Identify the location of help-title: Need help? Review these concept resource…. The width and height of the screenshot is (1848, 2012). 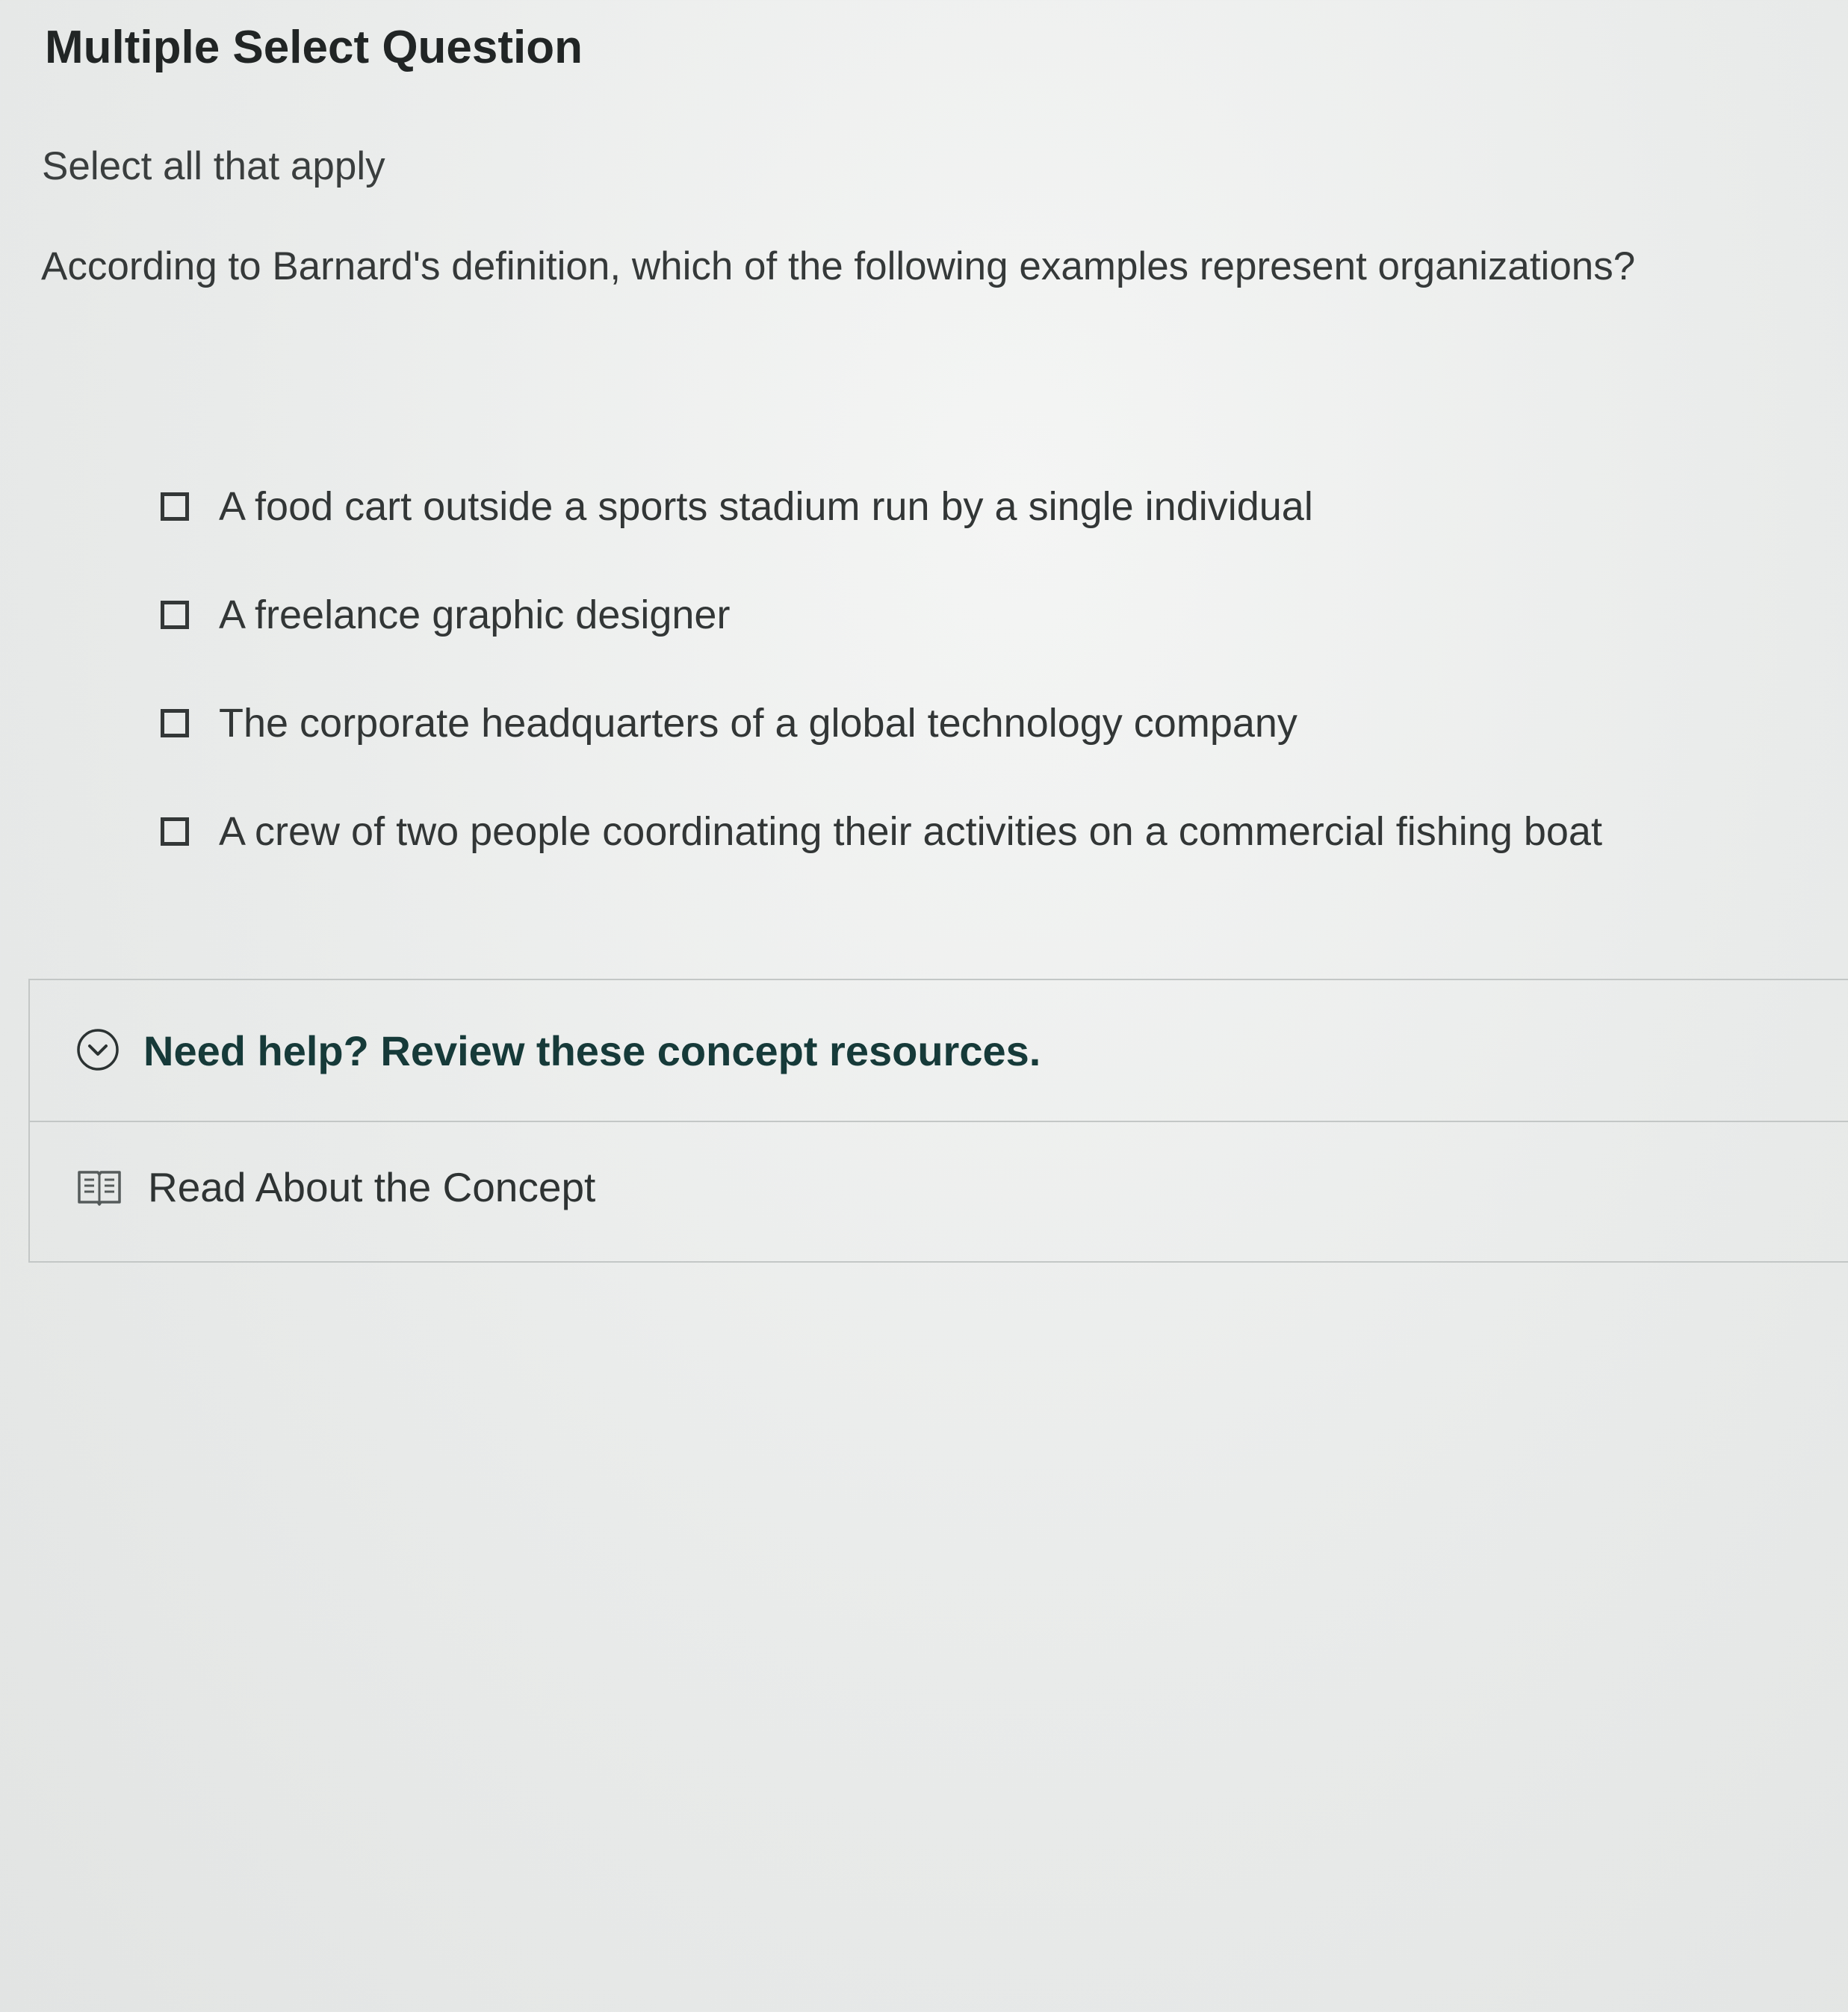
(592, 1051).